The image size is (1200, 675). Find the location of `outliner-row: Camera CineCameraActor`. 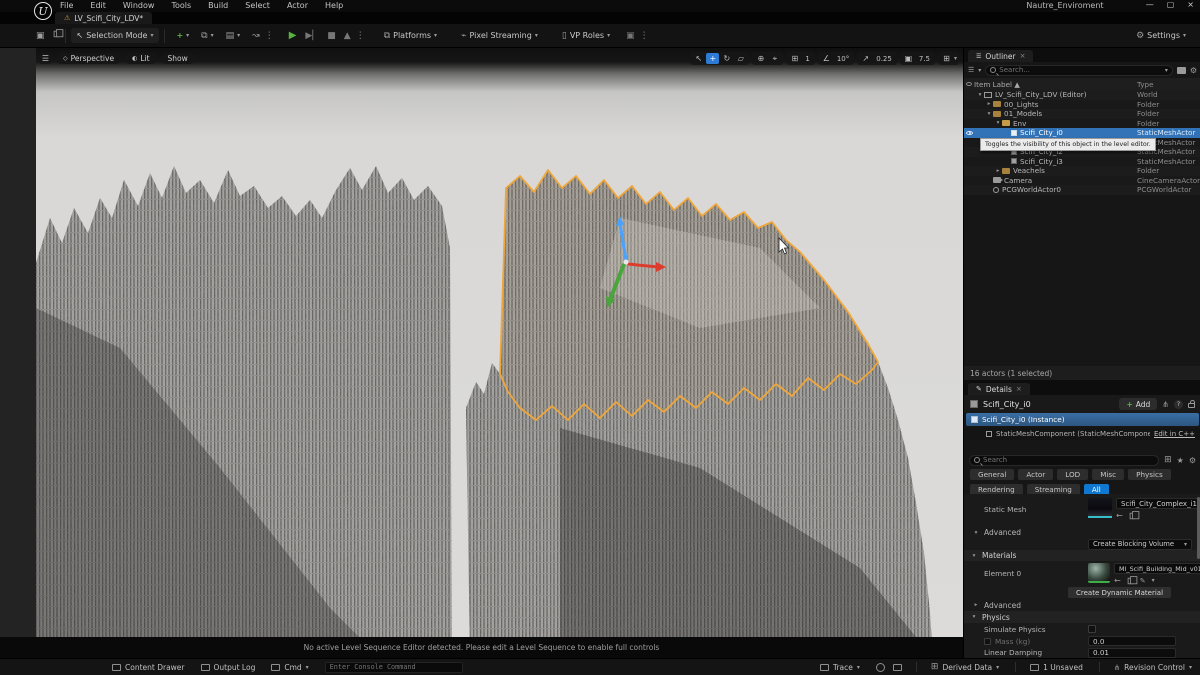

outliner-row: Camera CineCameraActor is located at coordinates (1082, 180).